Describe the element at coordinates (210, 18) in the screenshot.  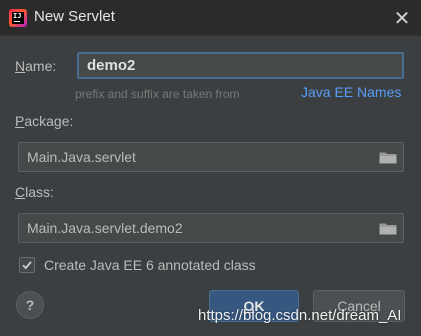
I see `title-bar: IJ New Servlet ✕` at that location.